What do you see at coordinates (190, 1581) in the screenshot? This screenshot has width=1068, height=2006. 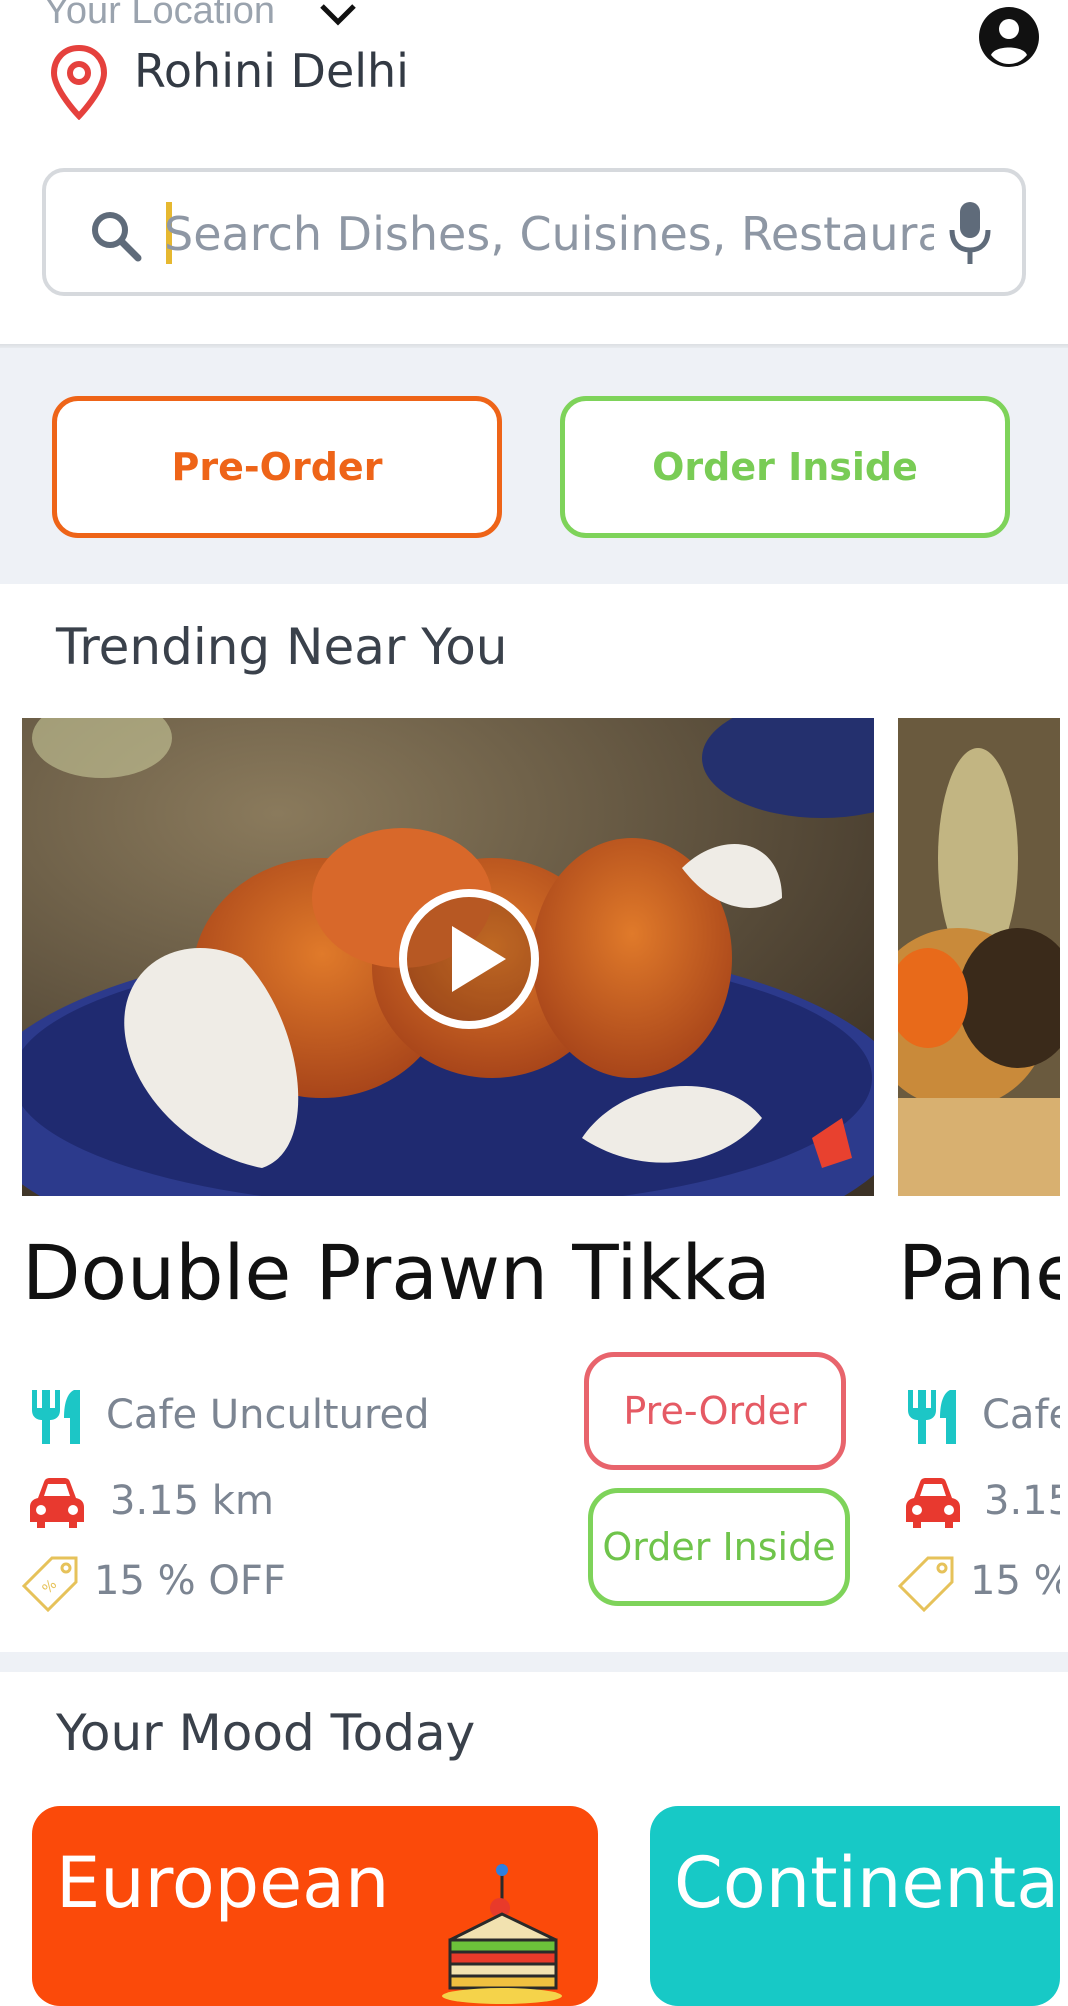 I see `offer: 15 % OFF` at bounding box center [190, 1581].